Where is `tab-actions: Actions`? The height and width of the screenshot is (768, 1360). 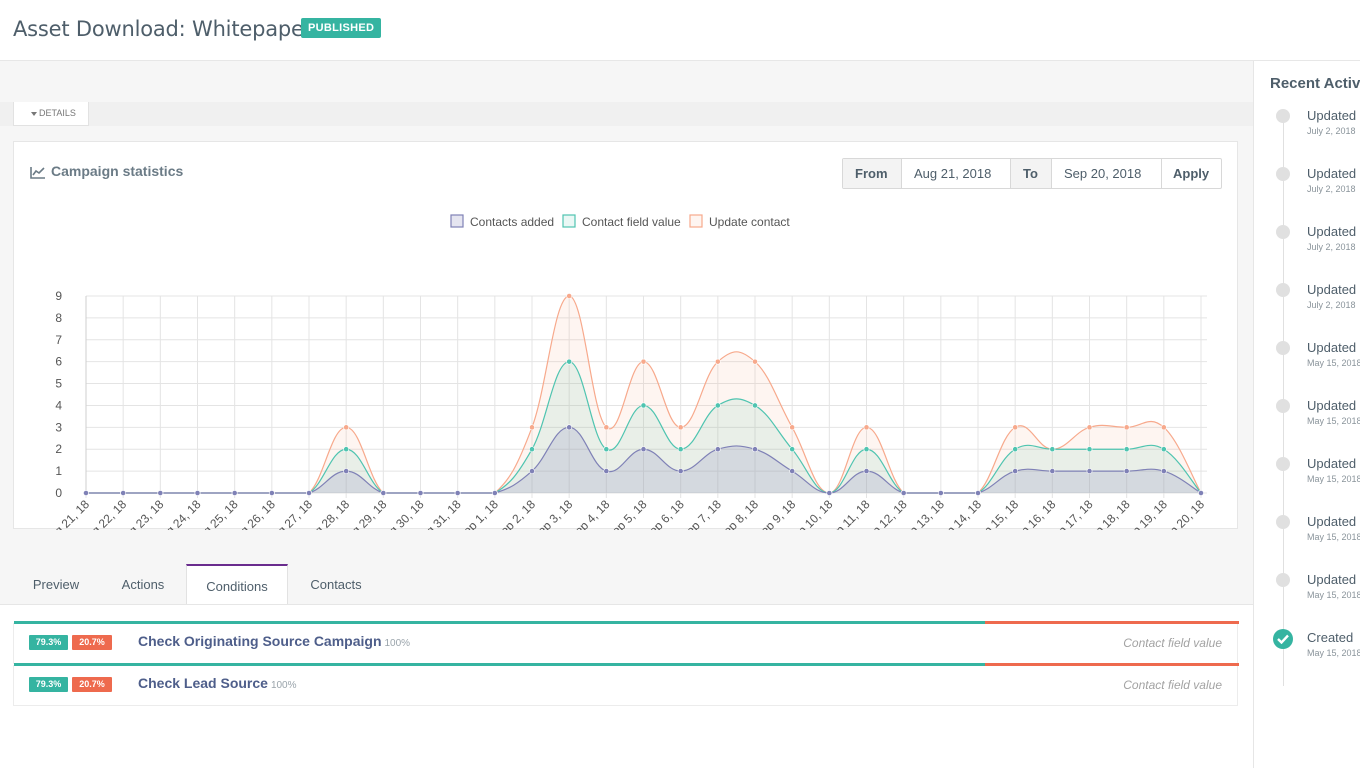
tab-actions: Actions is located at coordinates (143, 584).